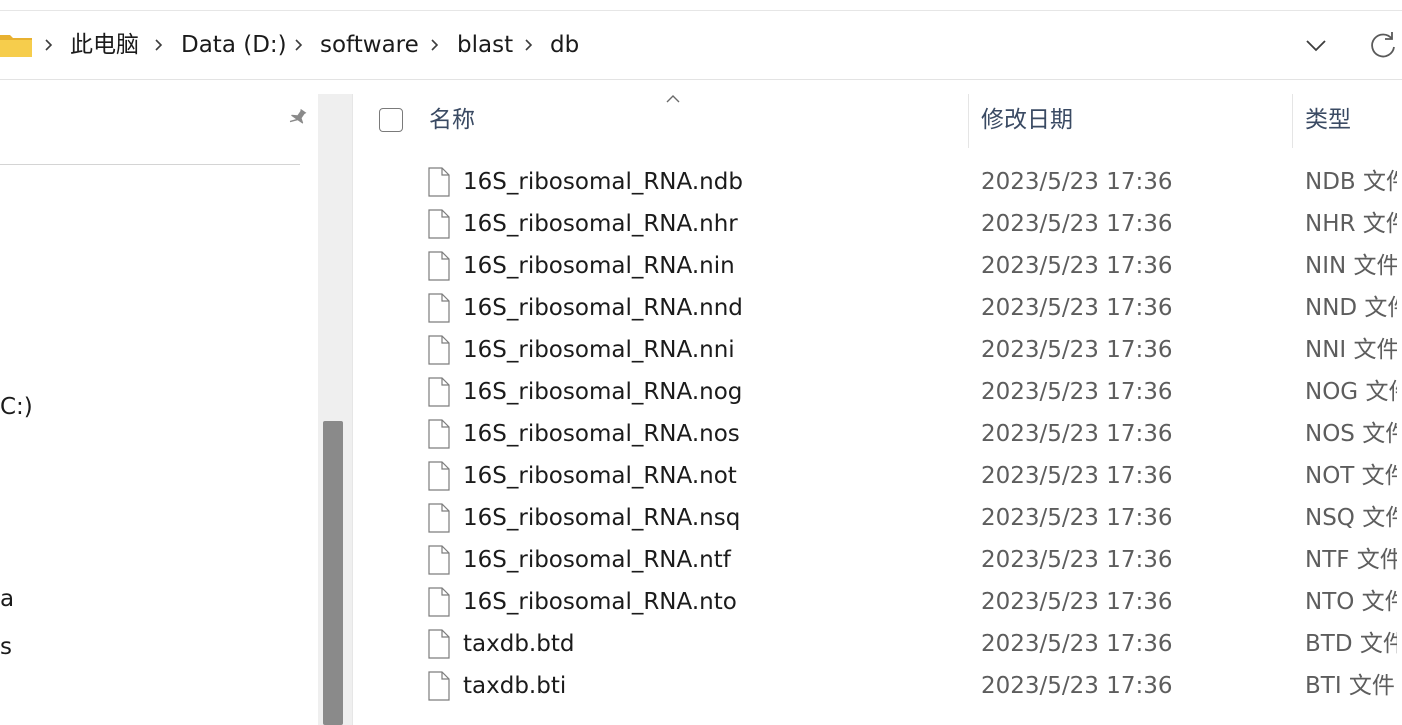 Image resolution: width=1402 pixels, height=725 pixels. What do you see at coordinates (597, 560) in the screenshot?
I see `file-name: 16S_ribosomal_RNA.ntf` at bounding box center [597, 560].